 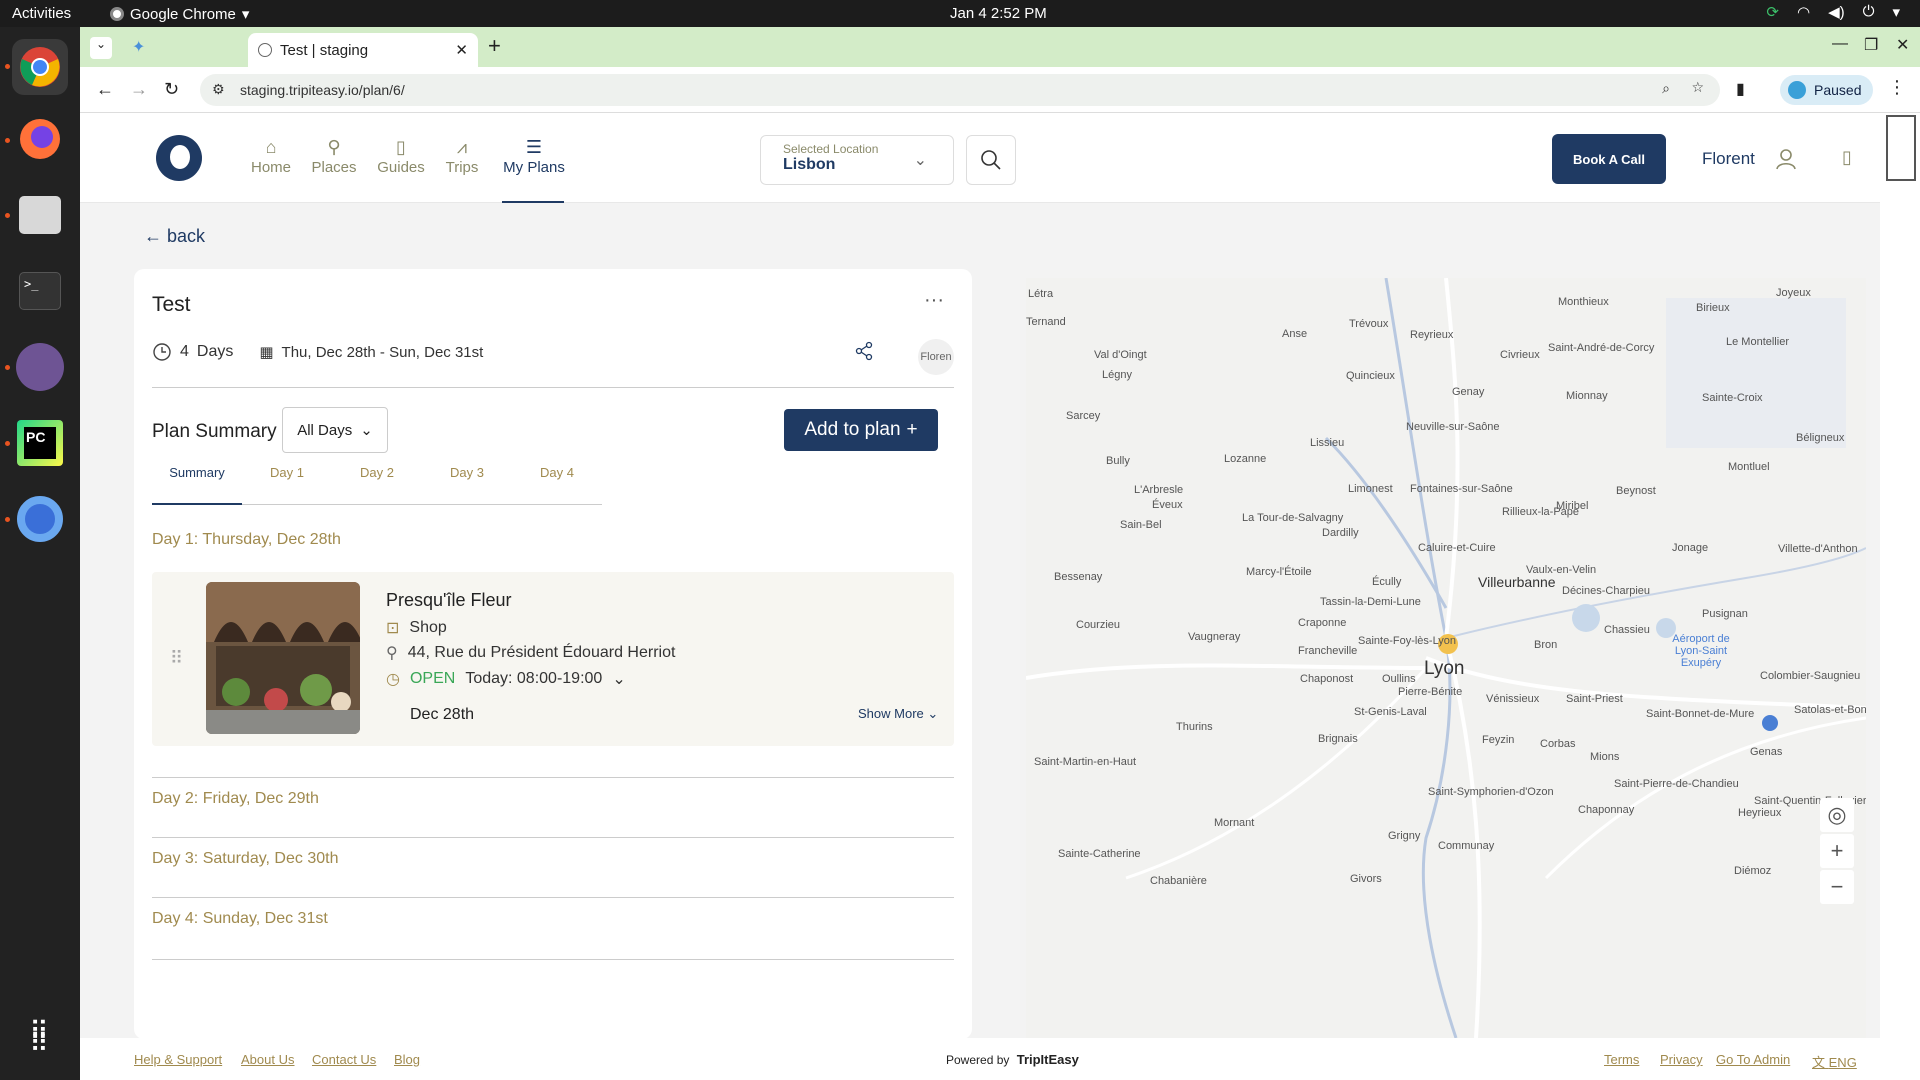 I want to click on powered-by: Powered by TripItEasy, so click(x=1012, y=1059).